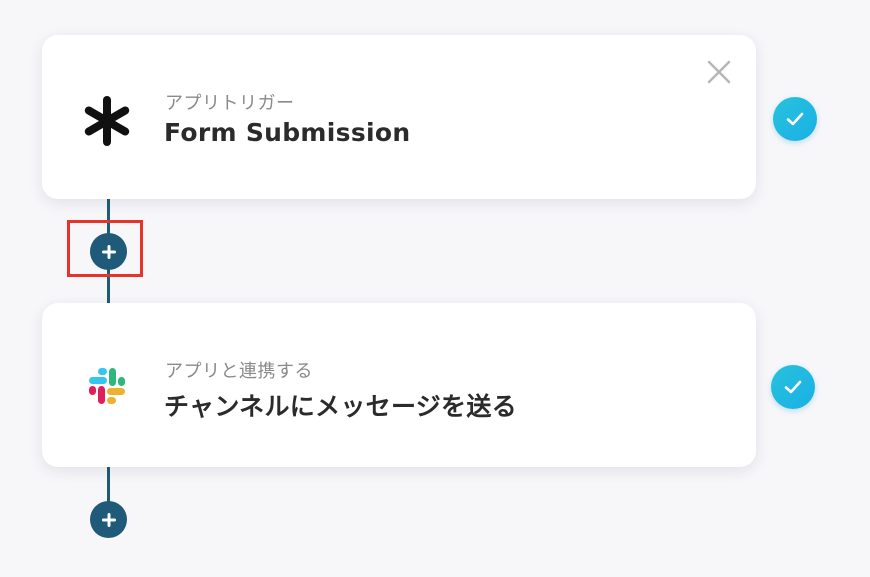 The image size is (870, 577). I want to click on add-step-button, so click(108, 519).